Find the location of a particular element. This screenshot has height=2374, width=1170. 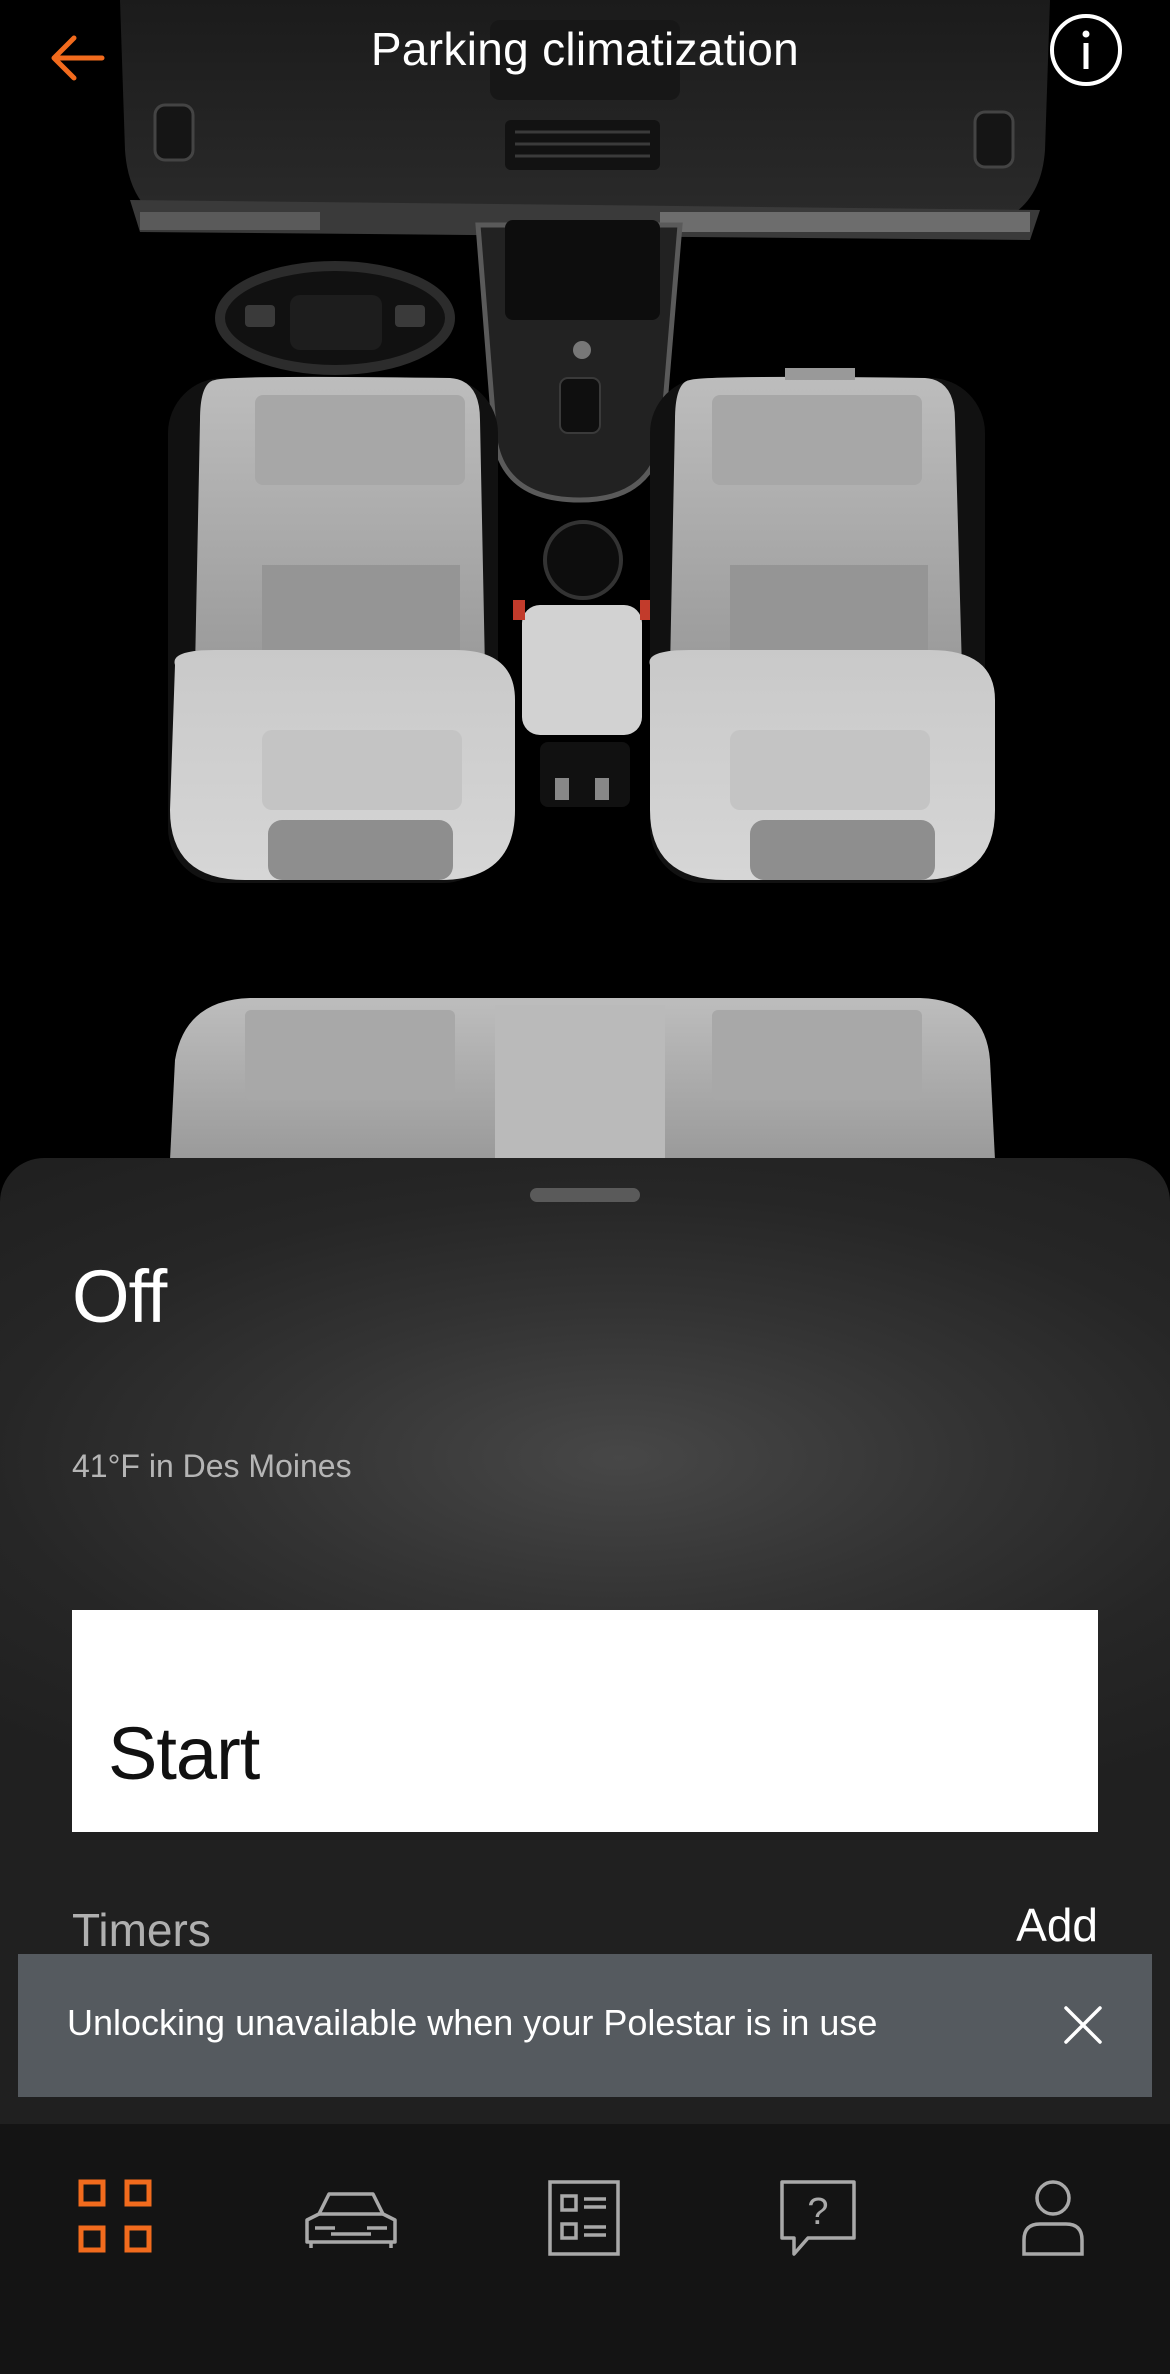

page-title: Parking climatization is located at coordinates (585, 49).